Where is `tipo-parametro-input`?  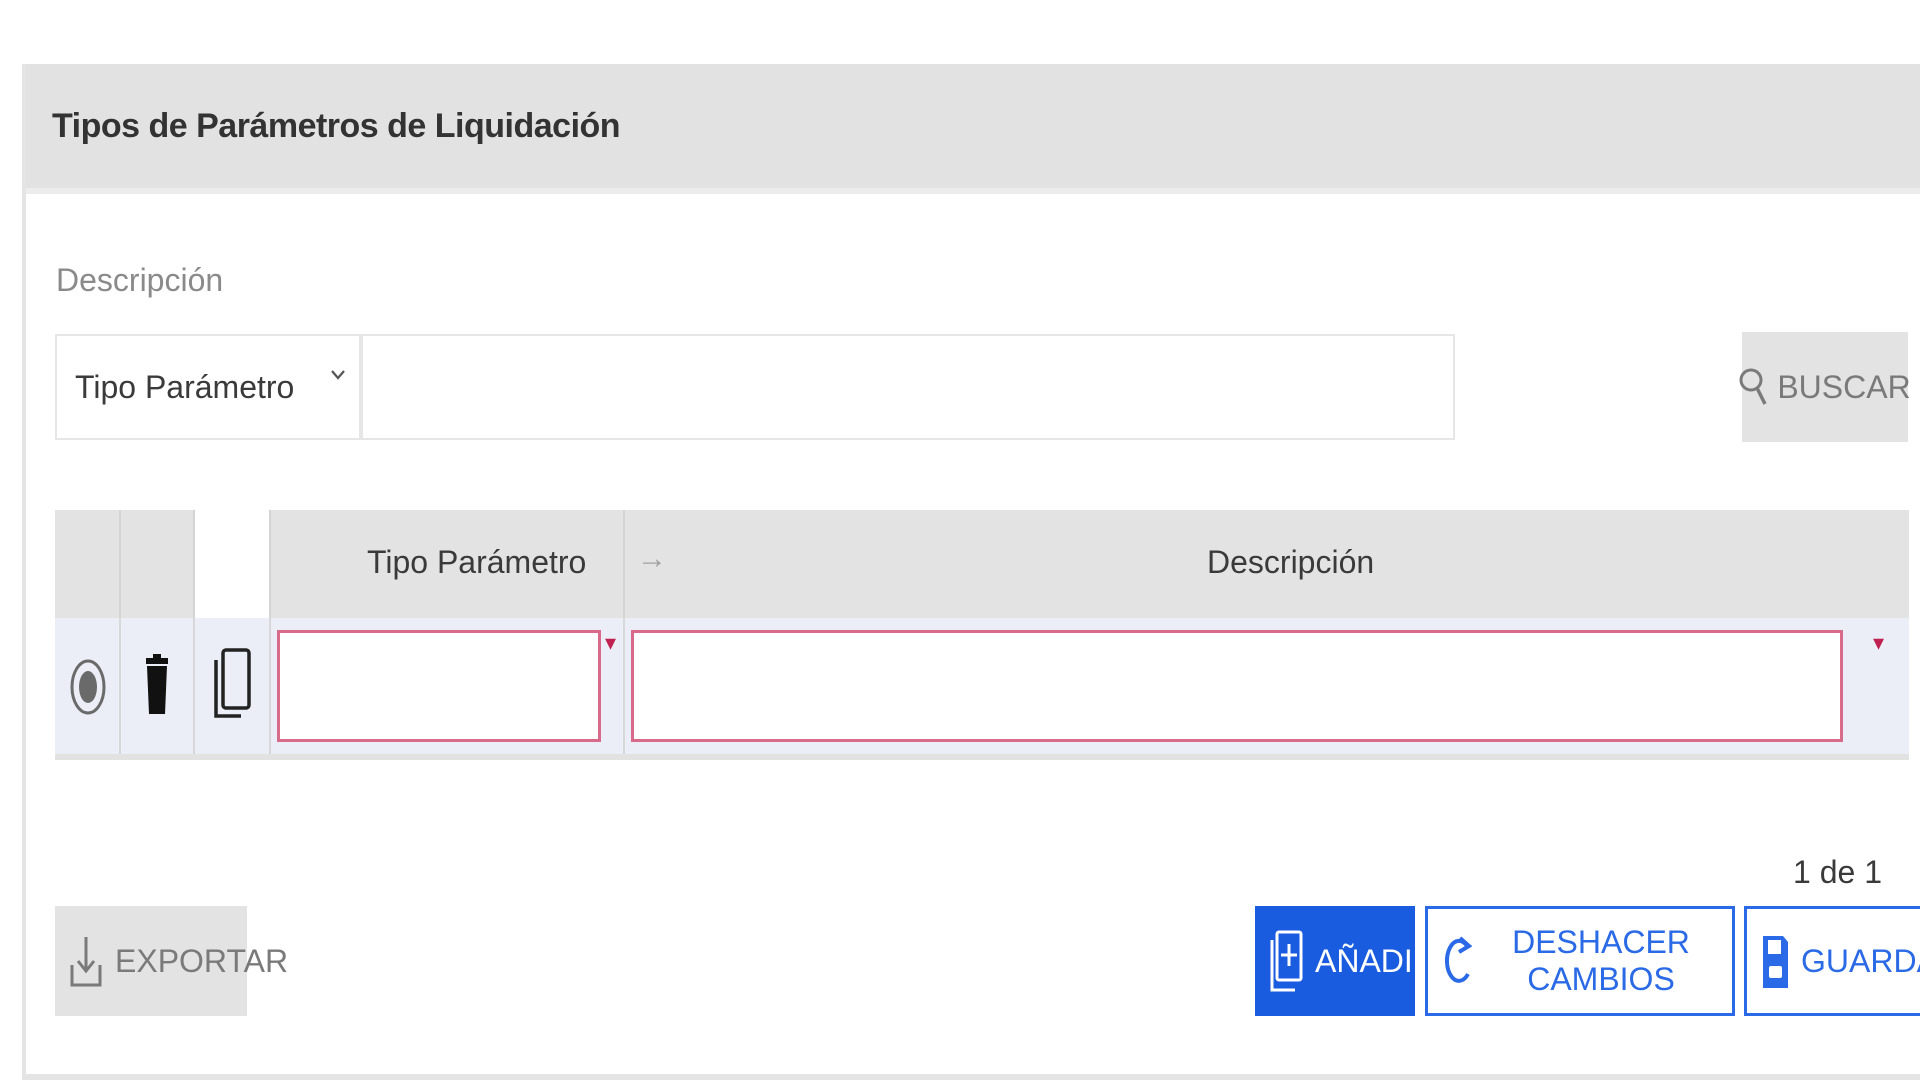
tipo-parametro-input is located at coordinates (439, 686).